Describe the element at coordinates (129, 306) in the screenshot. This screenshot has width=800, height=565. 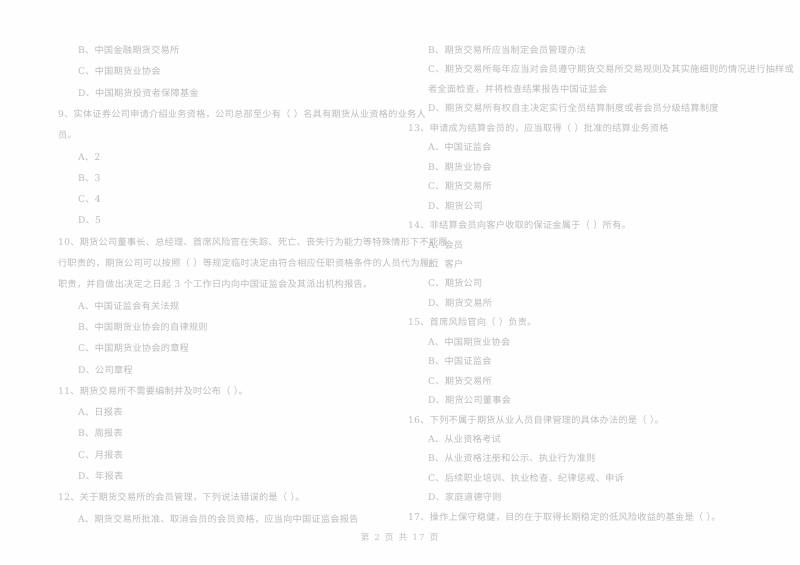
I see `answer-option: A、中国证监会有关法规` at that location.